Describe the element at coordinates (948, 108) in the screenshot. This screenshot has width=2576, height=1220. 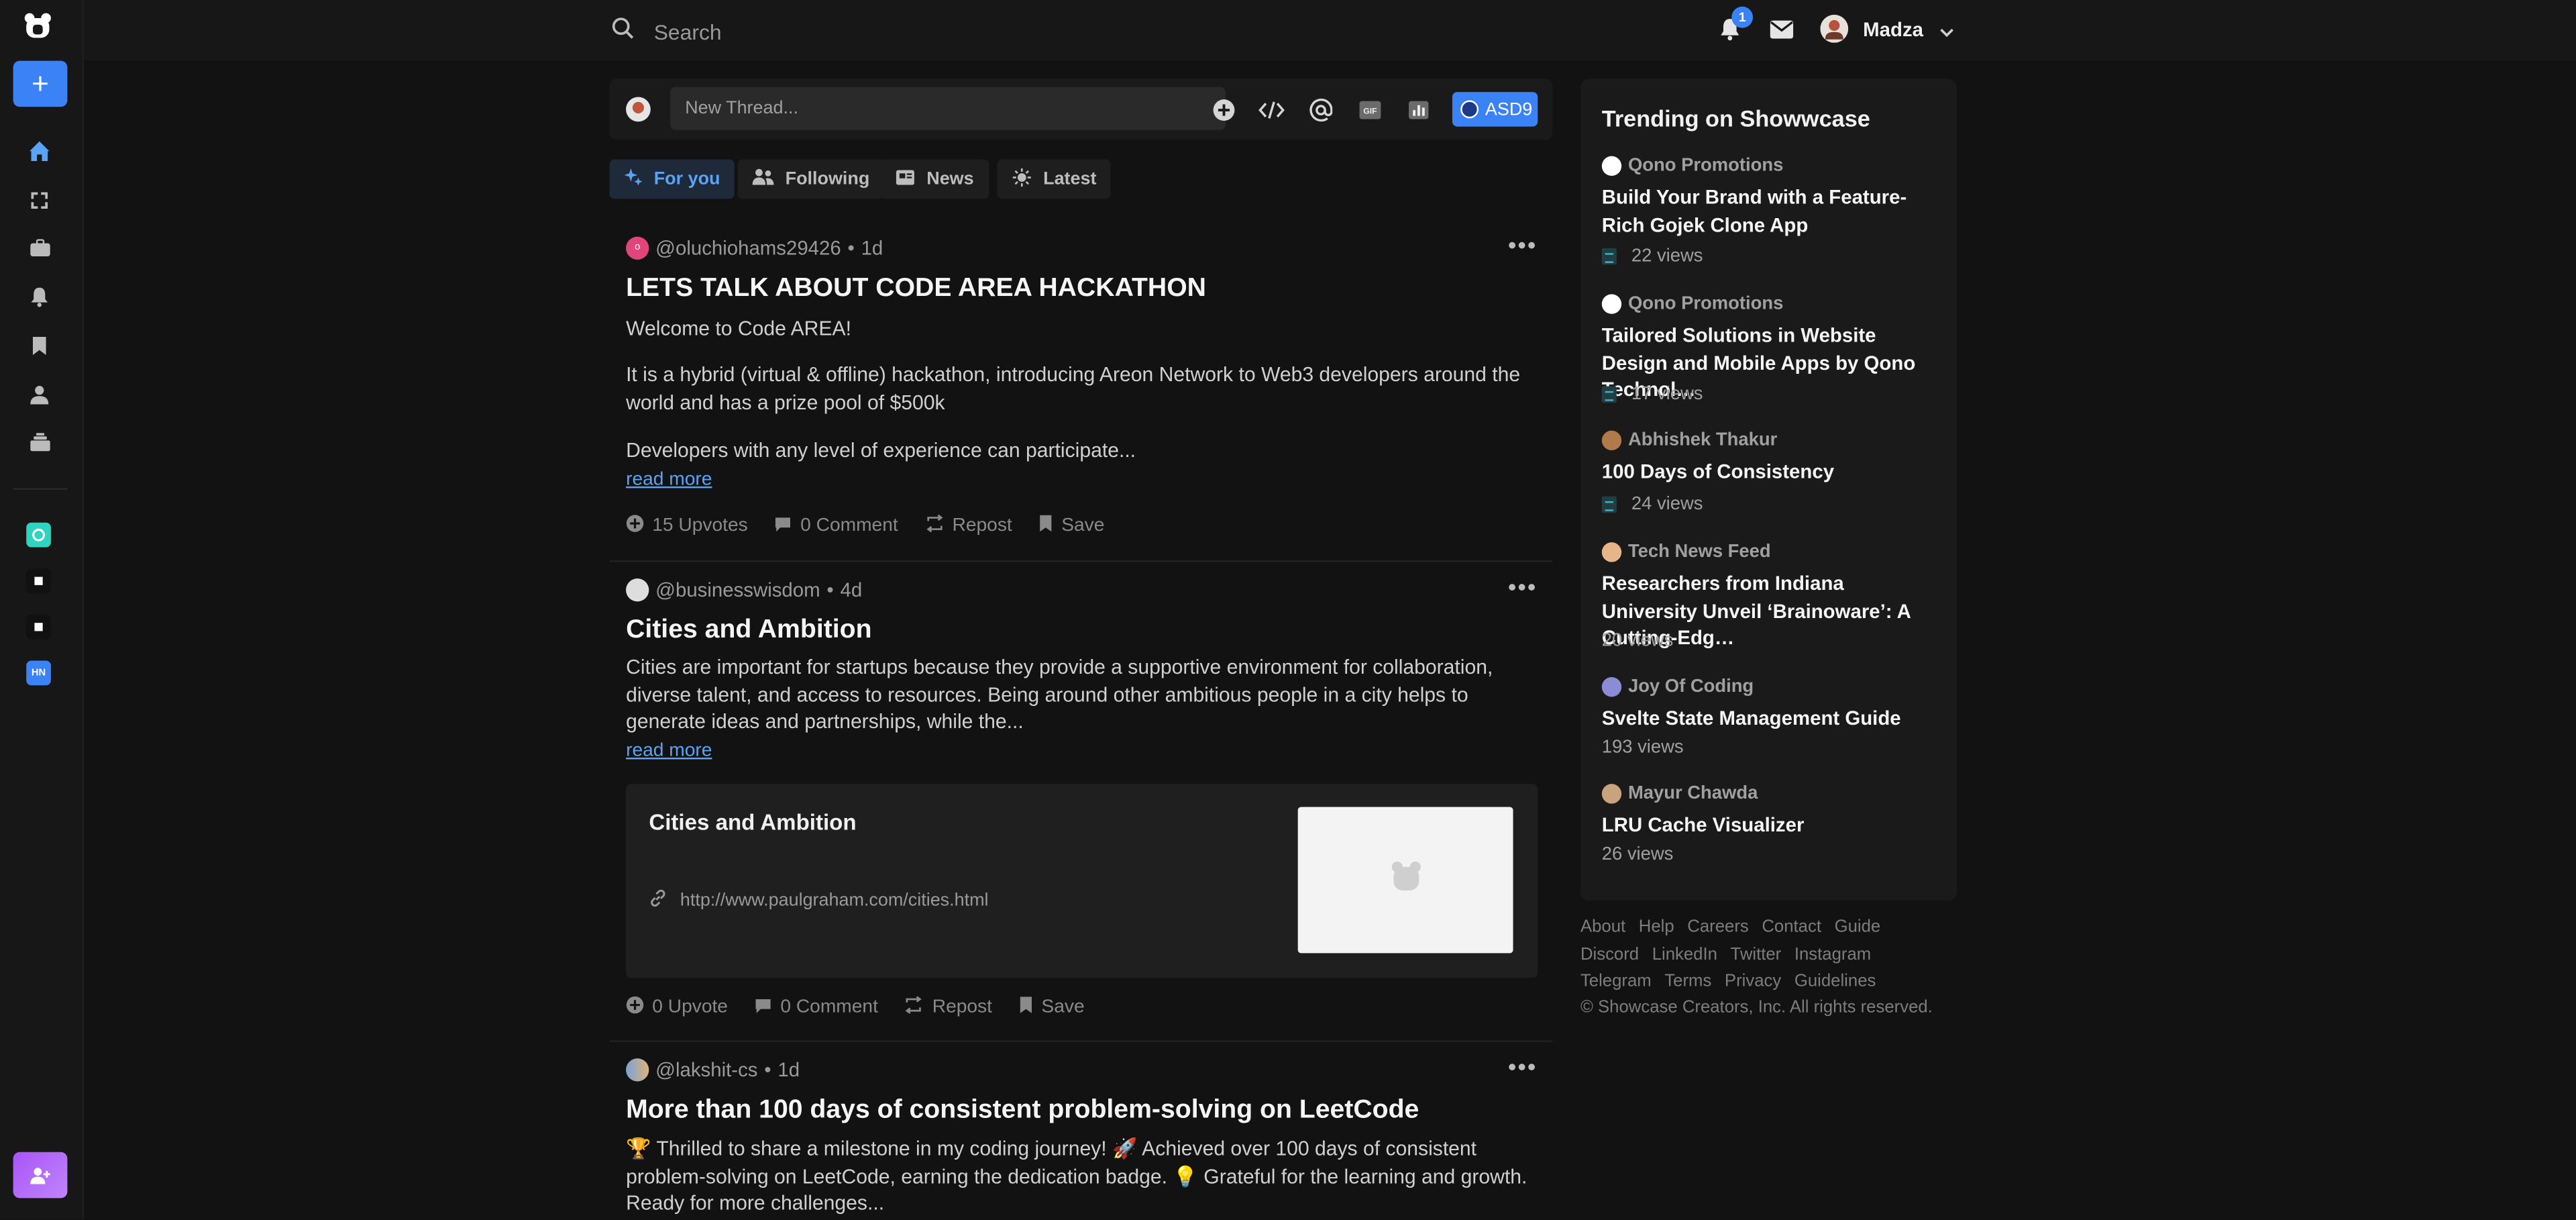
I see `new-thread-input` at that location.